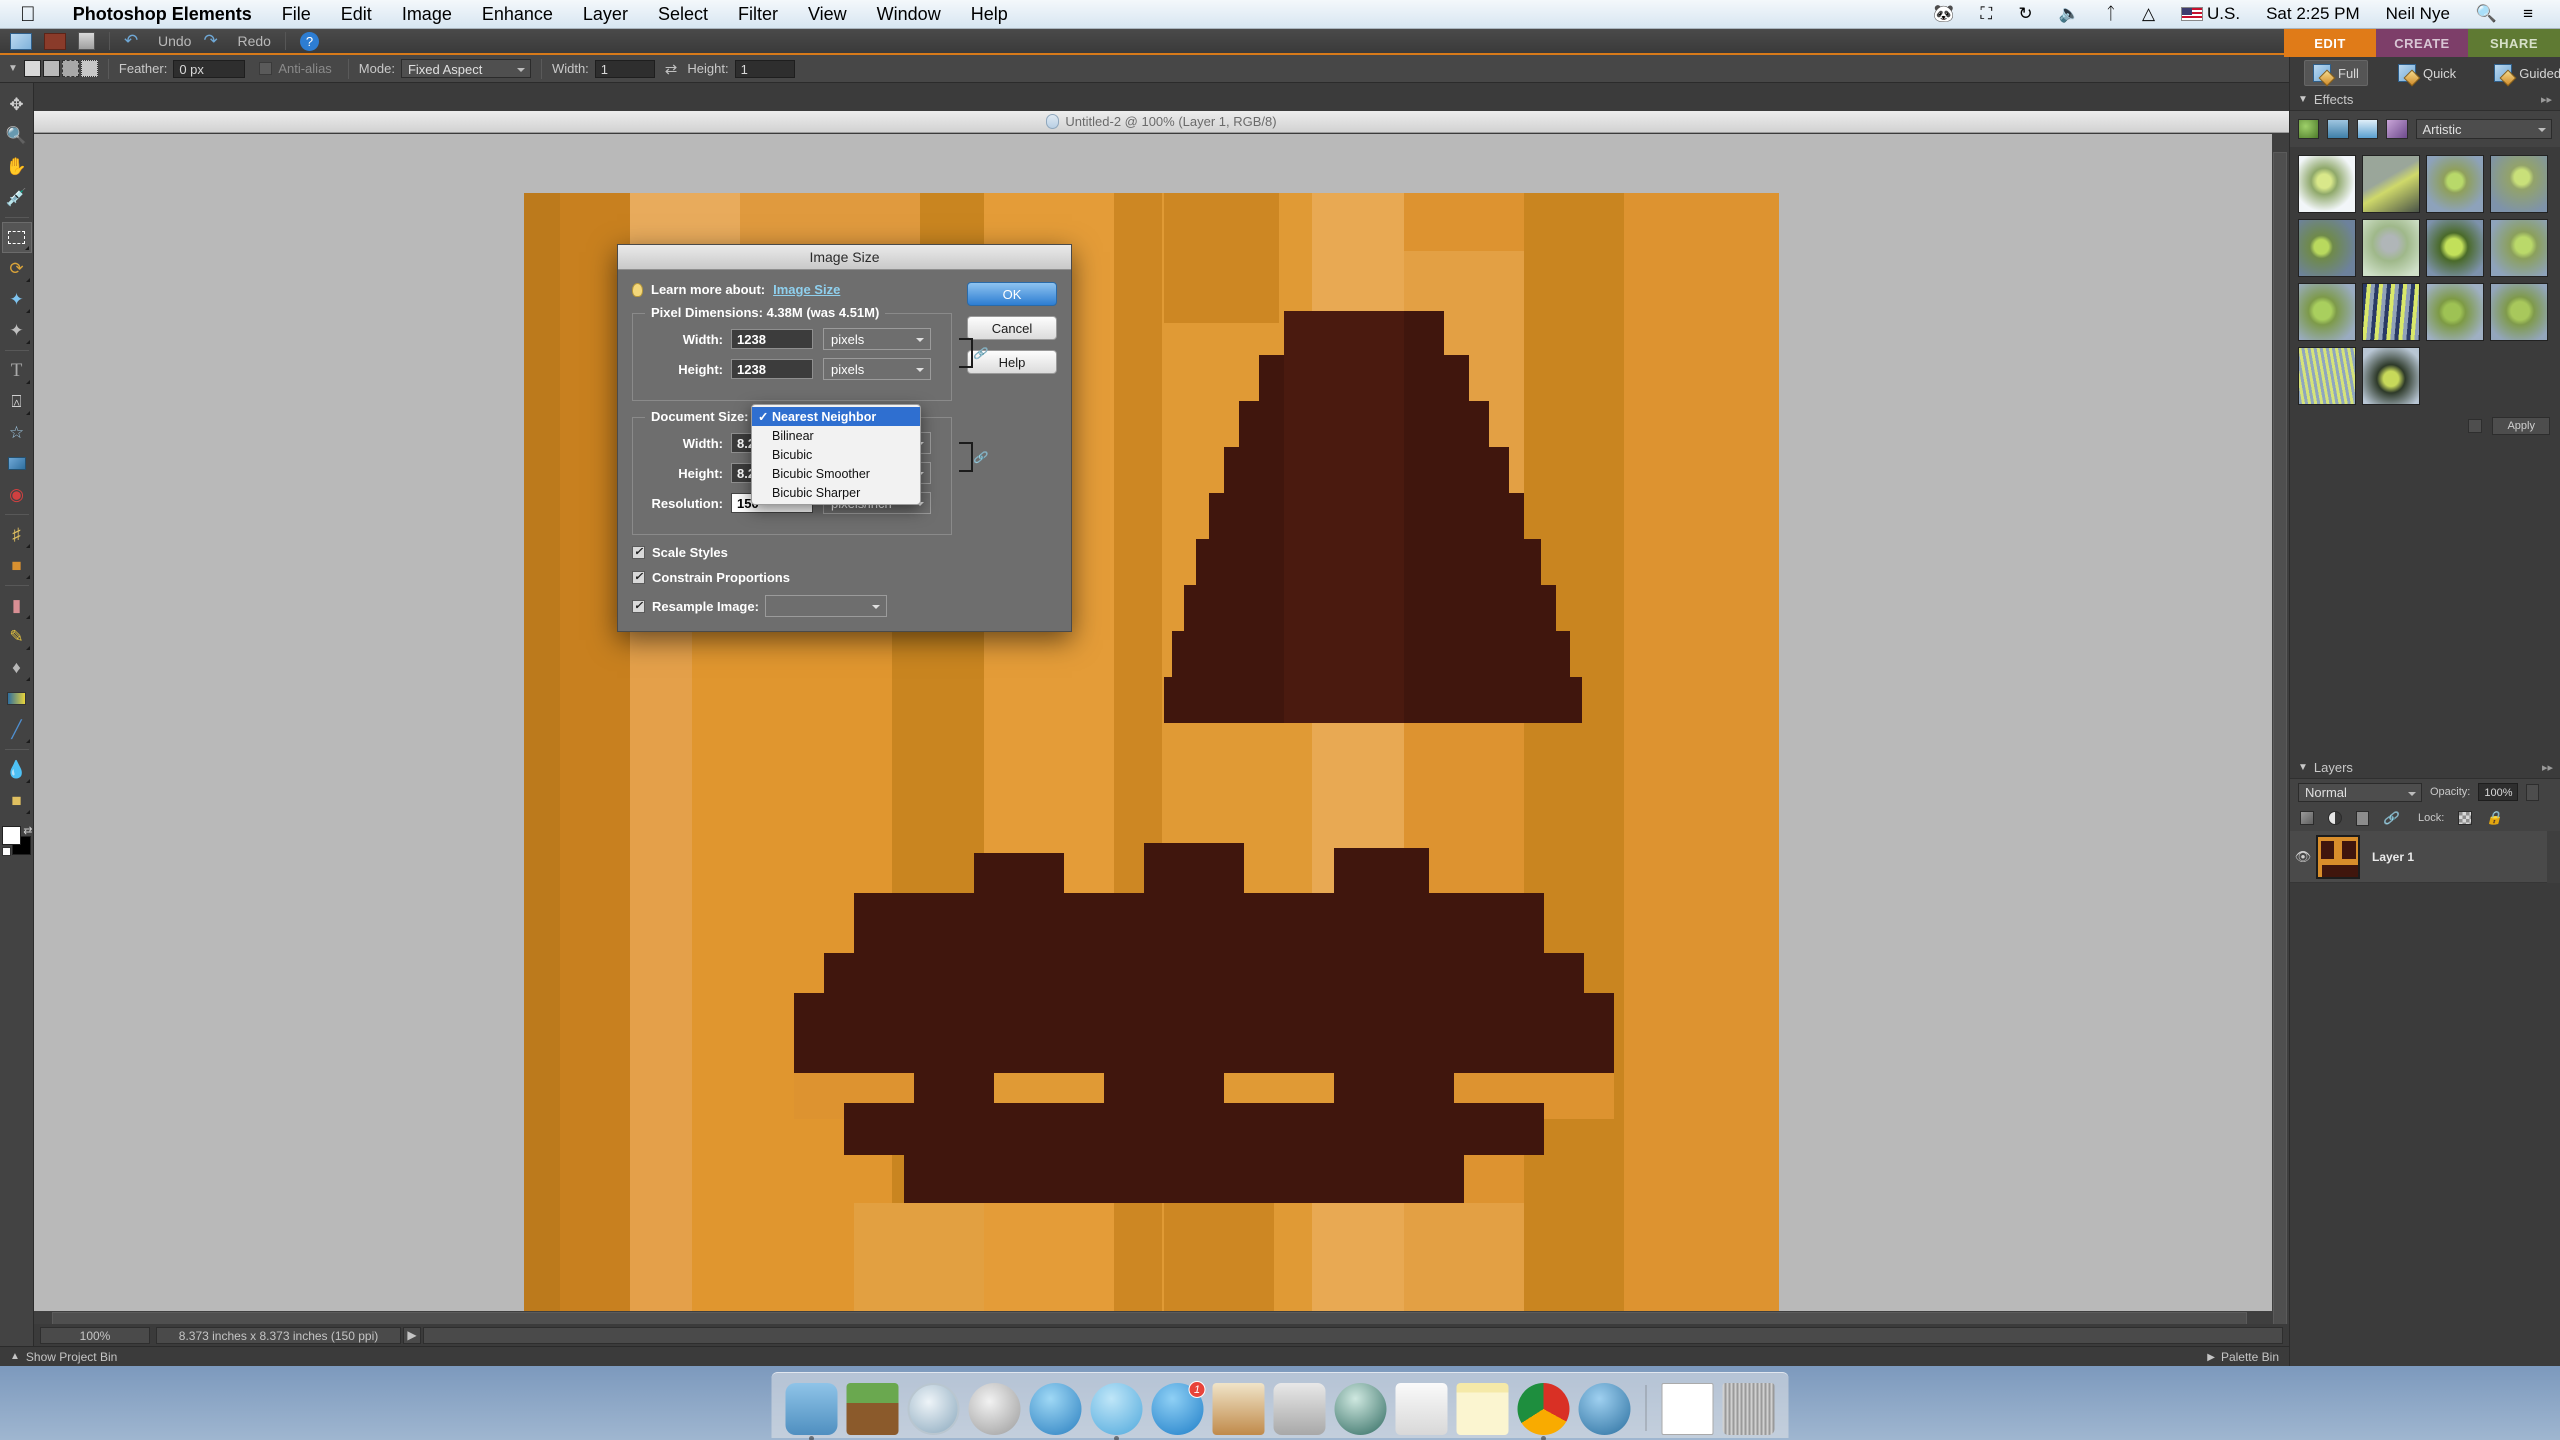  Describe the element at coordinates (624, 68) in the screenshot. I see `aspect-width-input: 1` at that location.